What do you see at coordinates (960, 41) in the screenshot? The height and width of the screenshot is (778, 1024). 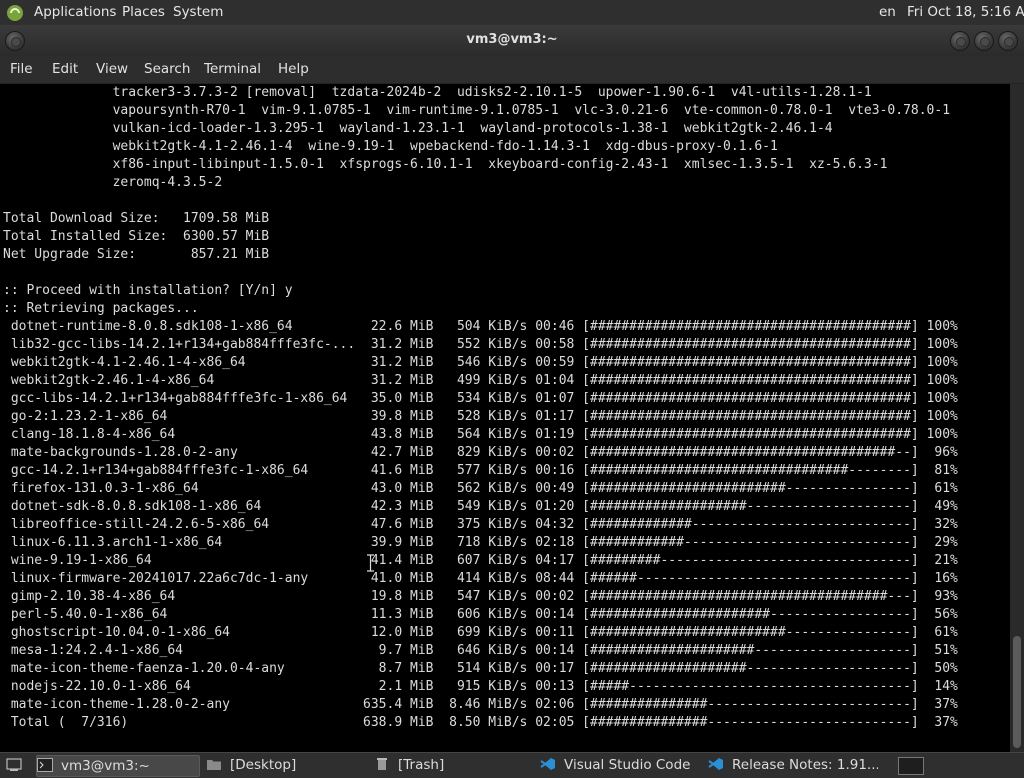 I see `minimize-button` at bounding box center [960, 41].